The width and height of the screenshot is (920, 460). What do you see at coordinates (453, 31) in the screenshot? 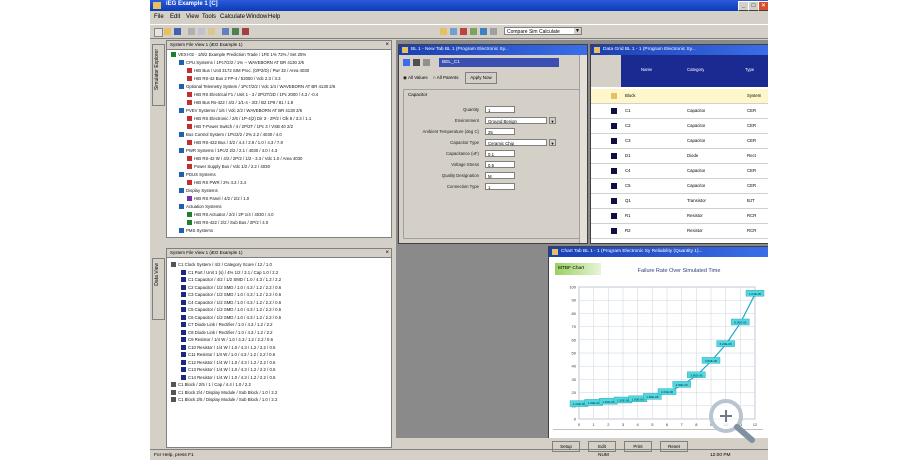
I see `grid-icon` at bounding box center [453, 31].